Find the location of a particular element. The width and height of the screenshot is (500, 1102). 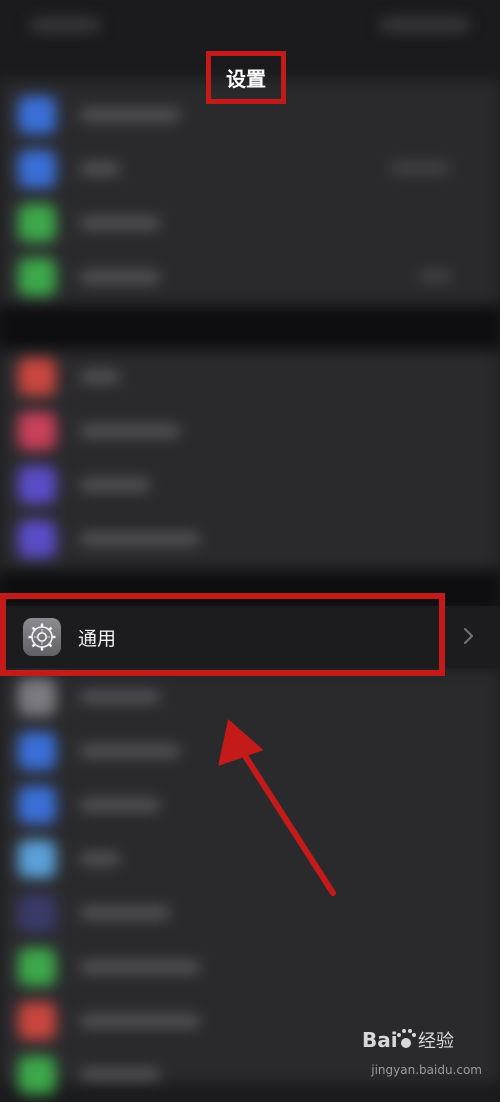

page-title: 设置 is located at coordinates (246, 79).